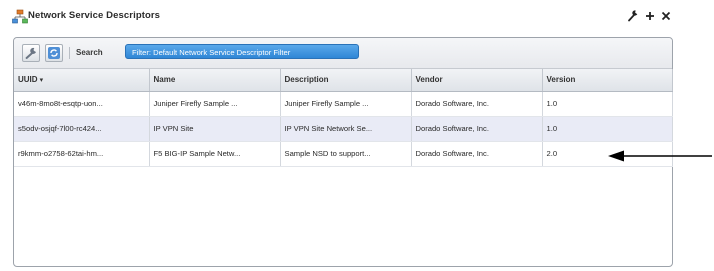 The image size is (714, 271). Describe the element at coordinates (94, 15) in the screenshot. I see `window-title: Network Service Descriptors` at that location.